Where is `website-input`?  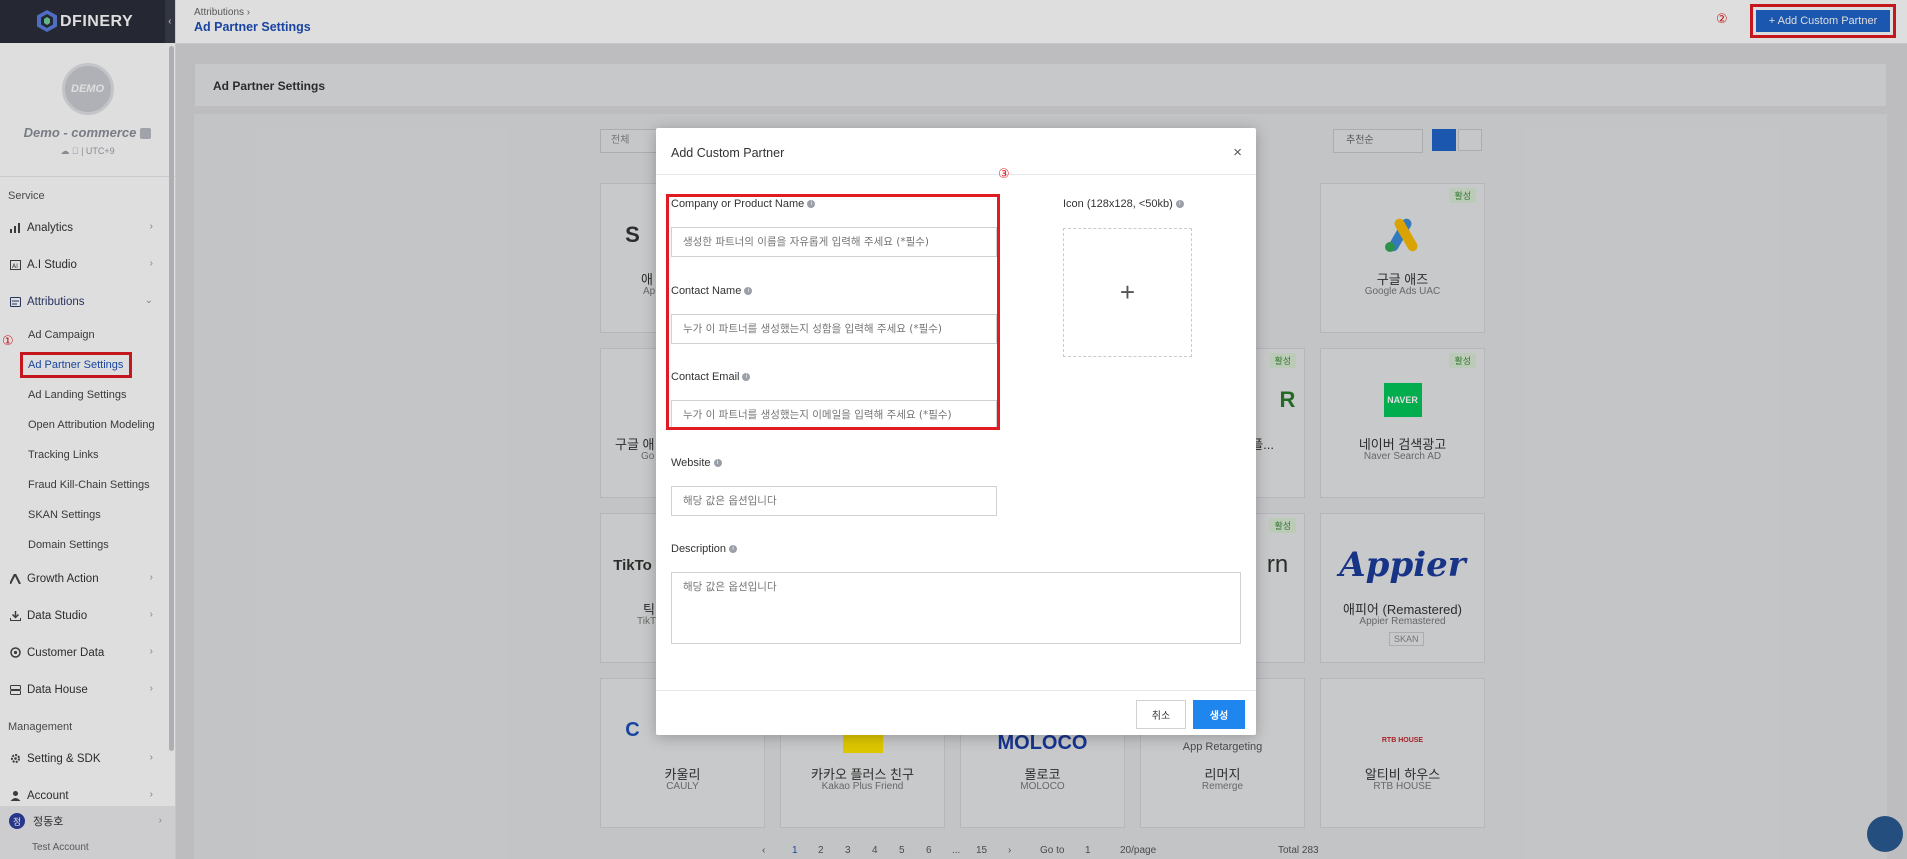 website-input is located at coordinates (834, 501).